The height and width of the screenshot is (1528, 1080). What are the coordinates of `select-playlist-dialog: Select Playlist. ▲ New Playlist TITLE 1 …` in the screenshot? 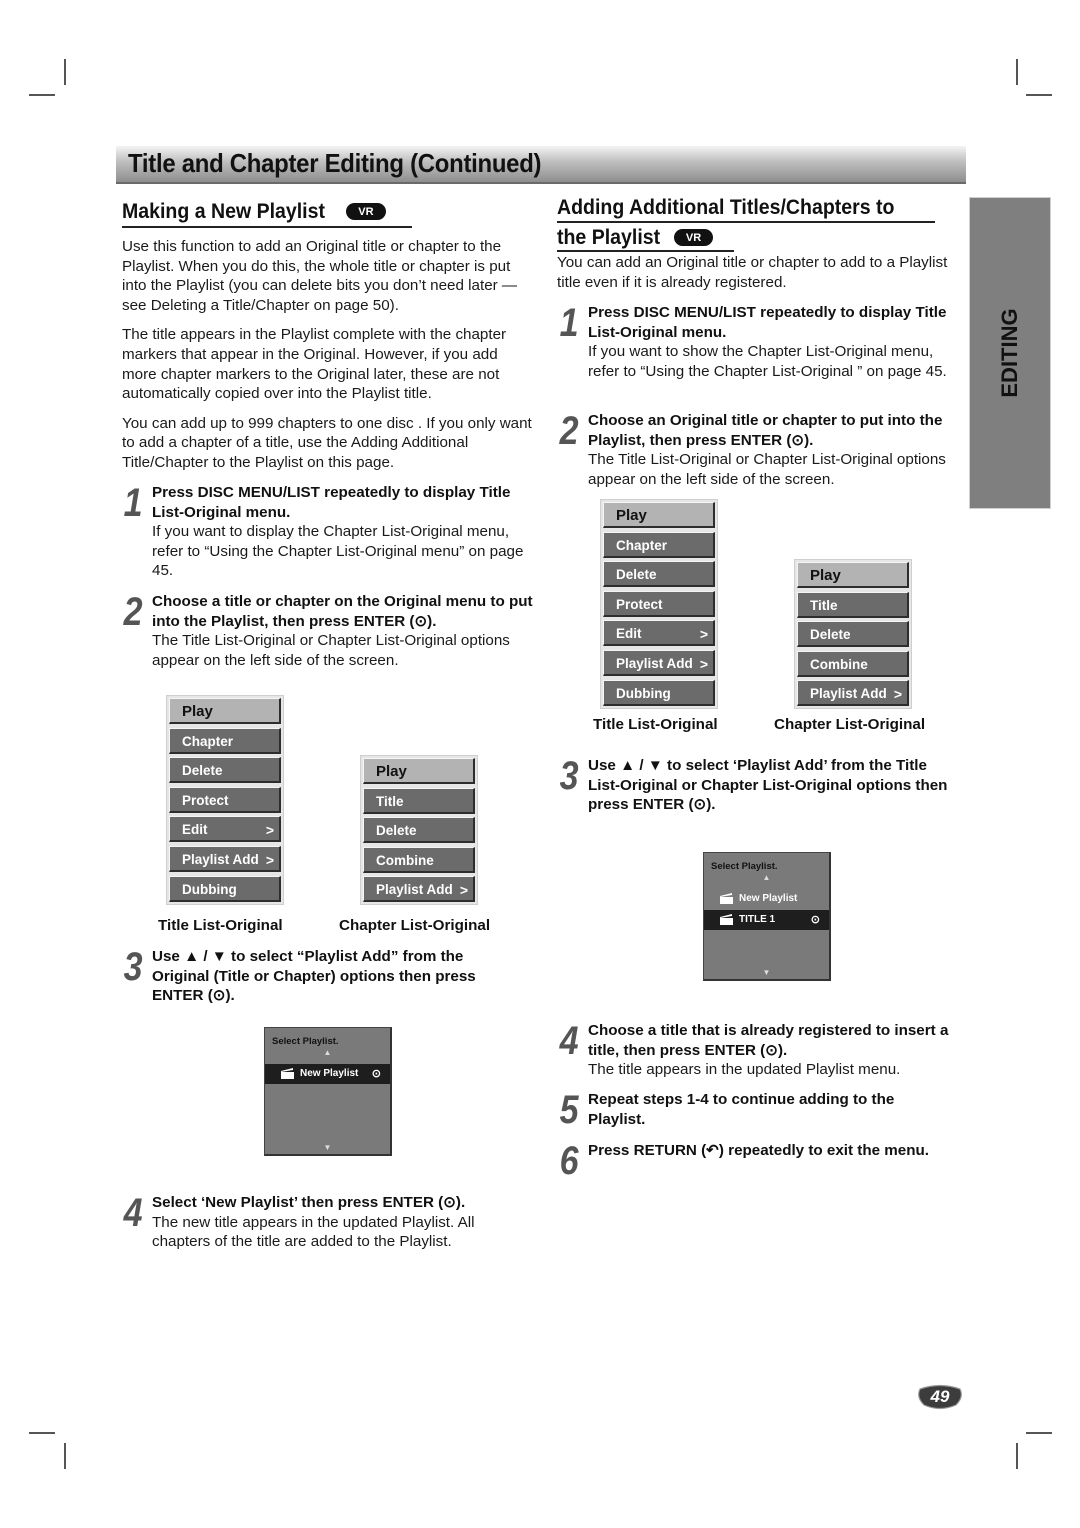 It's located at (767, 916).